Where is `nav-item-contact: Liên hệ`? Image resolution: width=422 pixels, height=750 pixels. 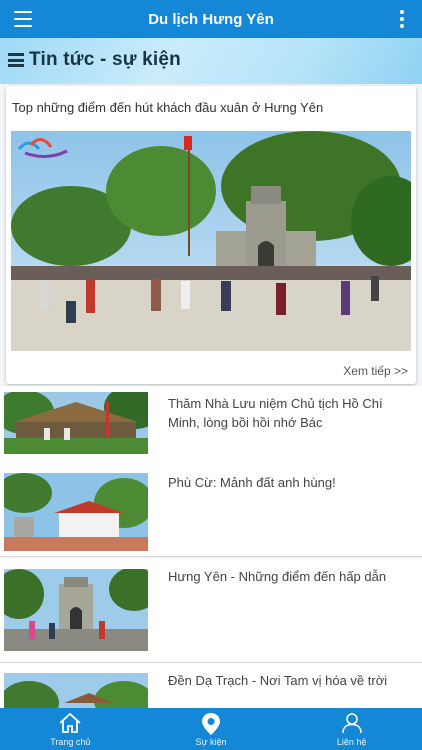
nav-item-contact: Liên hệ is located at coordinates (351, 729).